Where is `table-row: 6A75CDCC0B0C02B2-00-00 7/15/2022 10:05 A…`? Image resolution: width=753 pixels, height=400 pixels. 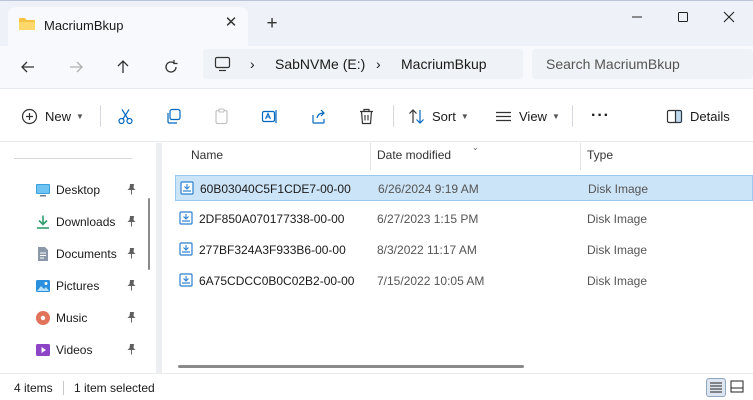 table-row: 6A75CDCC0B0C02B2-00-00 7/15/2022 10:05 A… is located at coordinates (464, 281).